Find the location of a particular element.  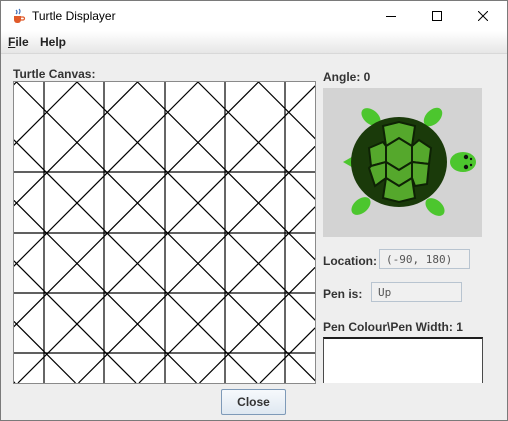

close-icon is located at coordinates (483, 16).